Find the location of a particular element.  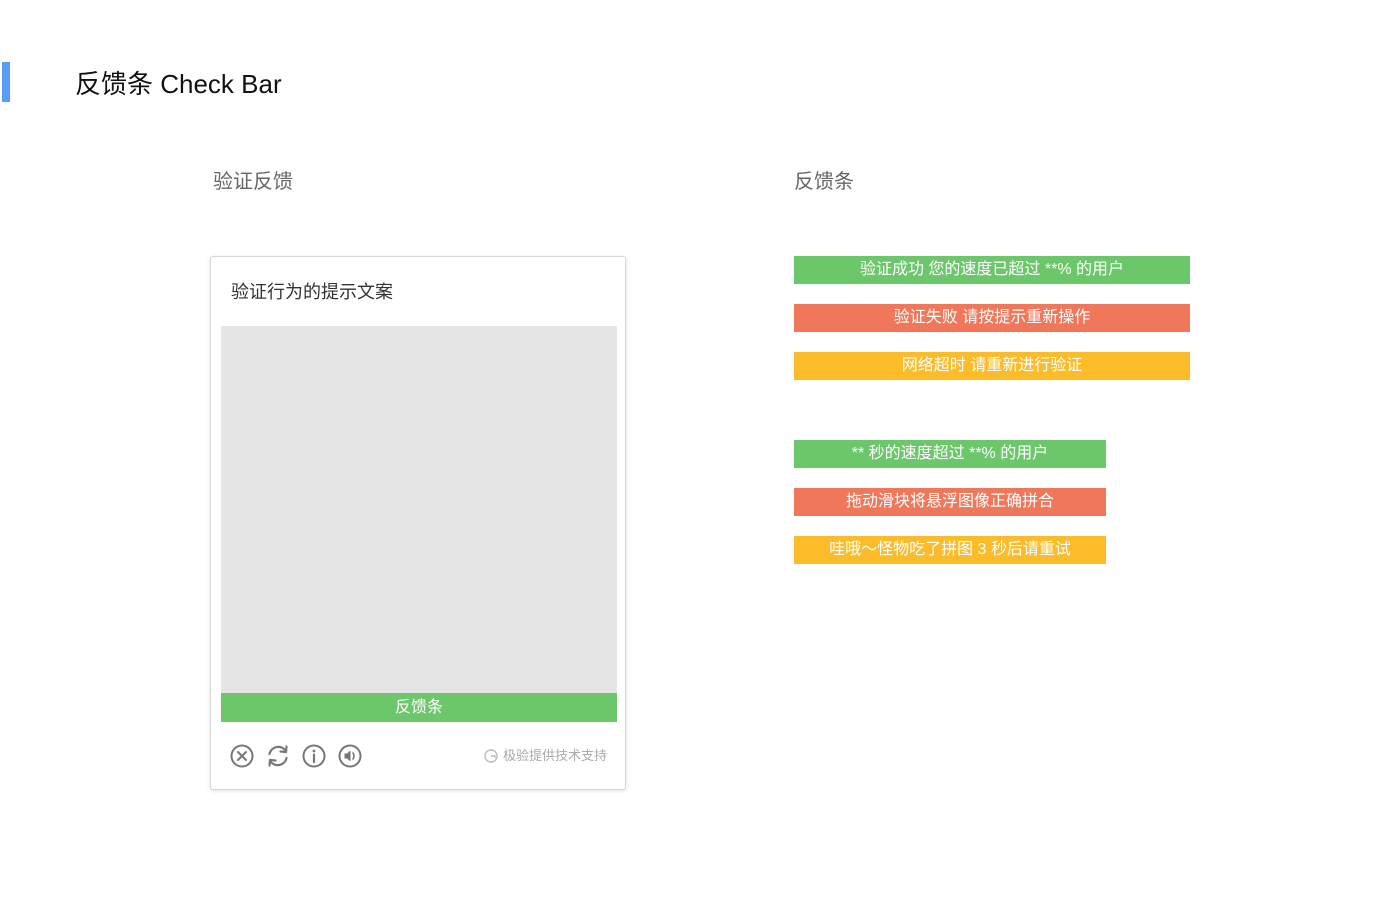

geetest-logo-icon is located at coordinates (491, 756).